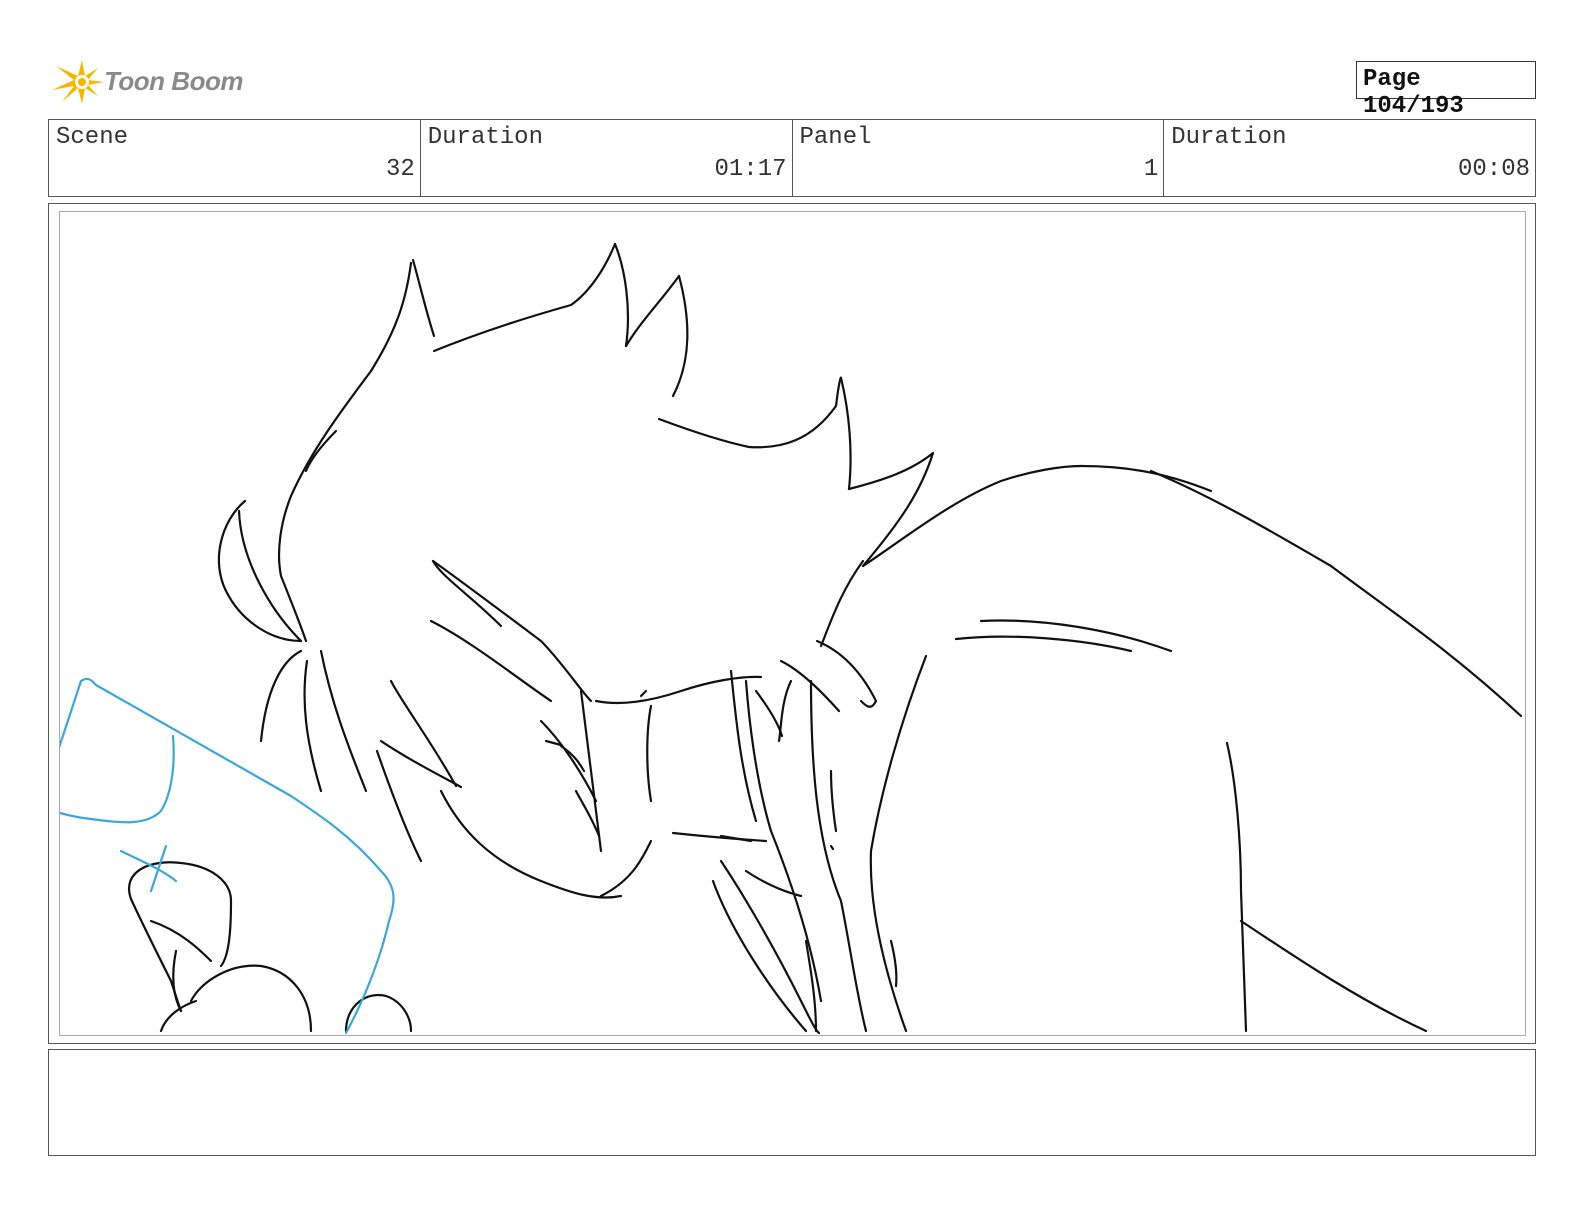 This screenshot has width=1584, height=1224. I want to click on scene-duration-label: Duration, so click(485, 137).